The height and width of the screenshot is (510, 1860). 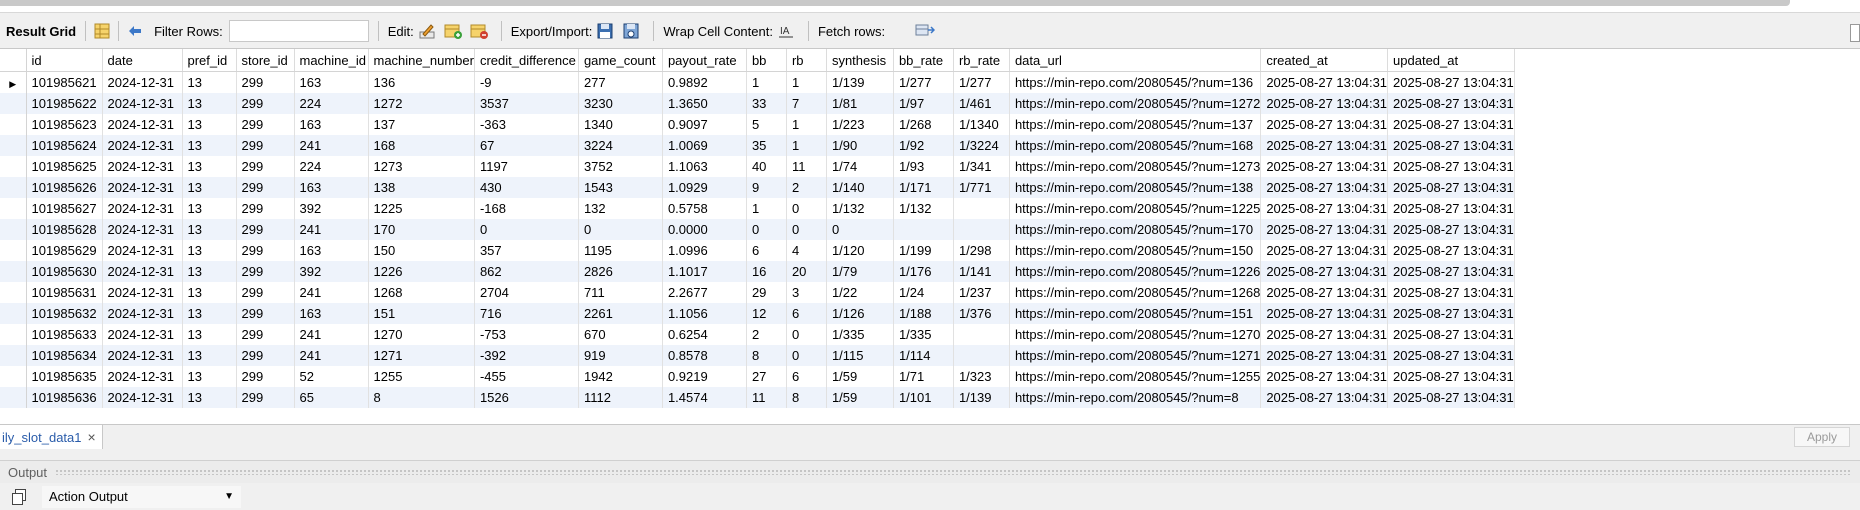 What do you see at coordinates (895, 3) in the screenshot?
I see `top-scrollbar-thumb` at bounding box center [895, 3].